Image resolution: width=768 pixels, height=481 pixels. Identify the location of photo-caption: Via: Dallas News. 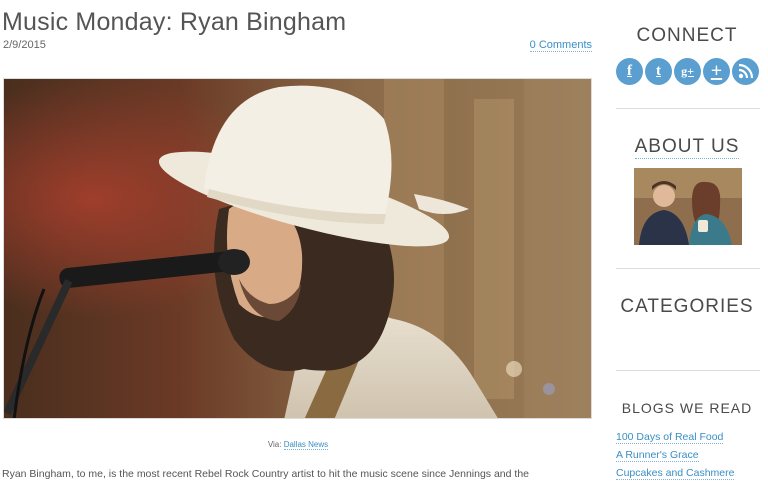
(298, 445).